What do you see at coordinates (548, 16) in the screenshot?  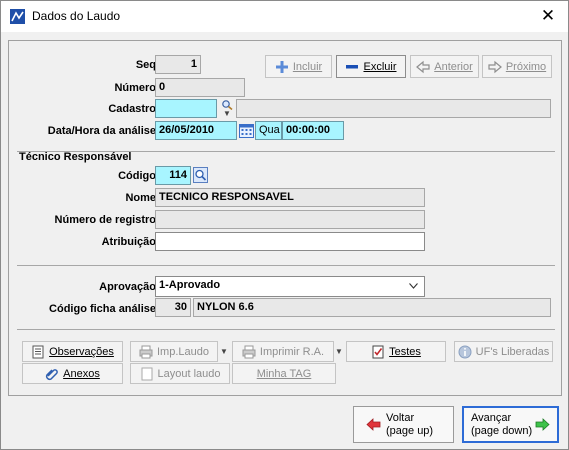 I see `close-icon: ✕` at bounding box center [548, 16].